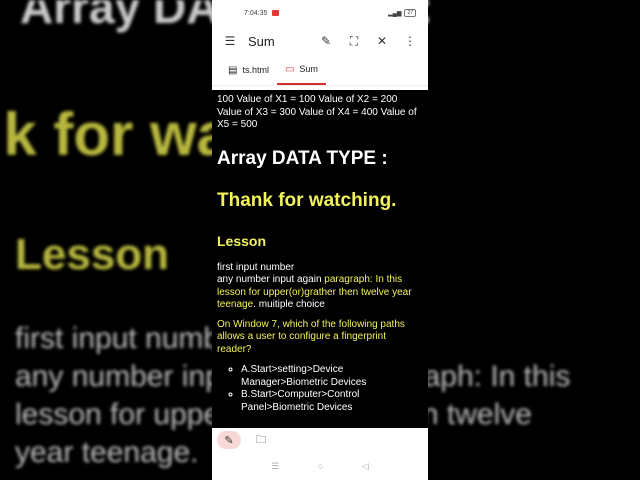  What do you see at coordinates (92, 254) in the screenshot?
I see `bg-heading-3: Lesson` at bounding box center [92, 254].